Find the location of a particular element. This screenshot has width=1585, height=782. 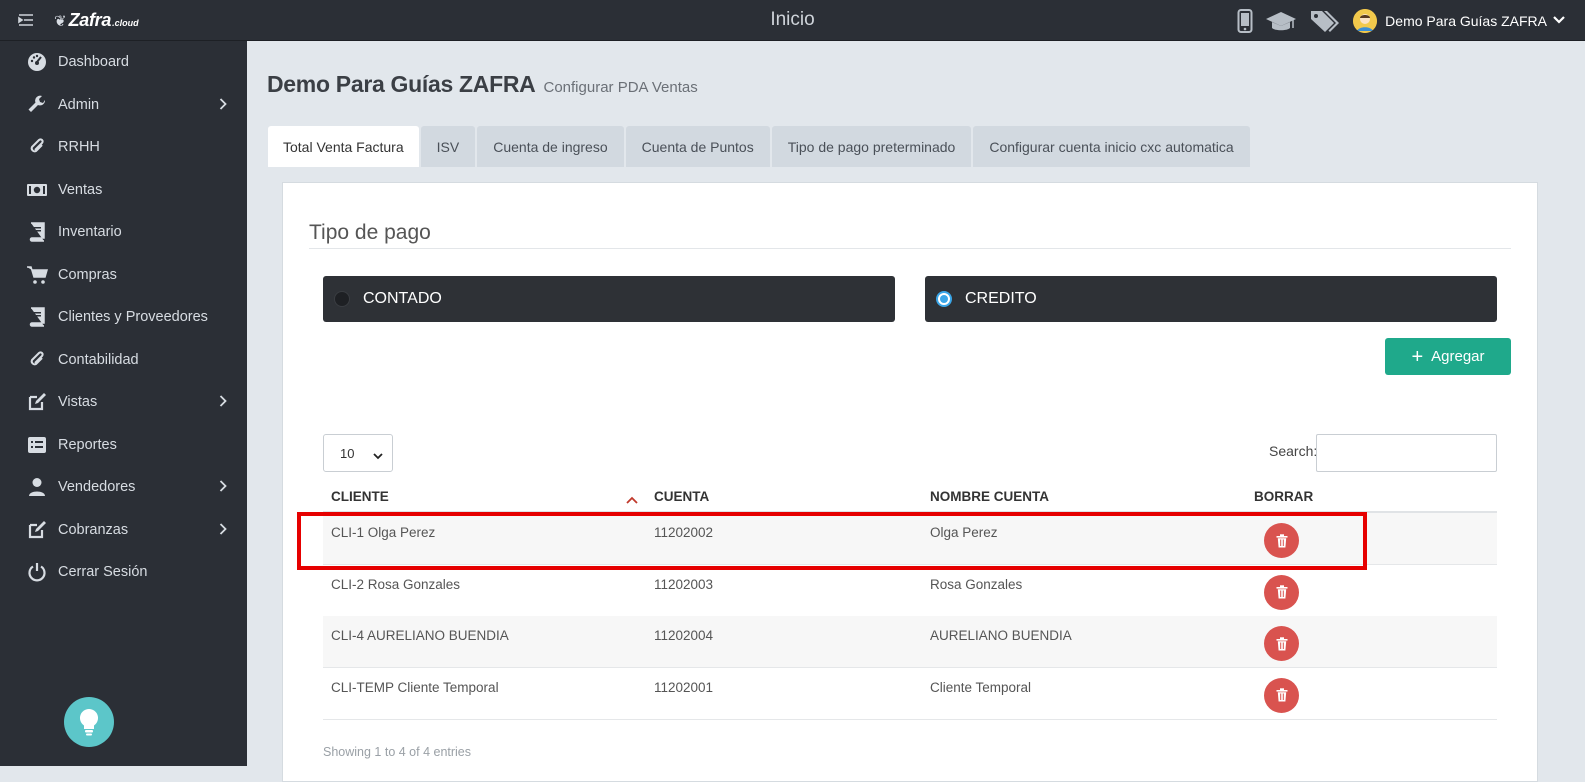

sidebar-item-vendedores: Vendedores is located at coordinates (123, 487).